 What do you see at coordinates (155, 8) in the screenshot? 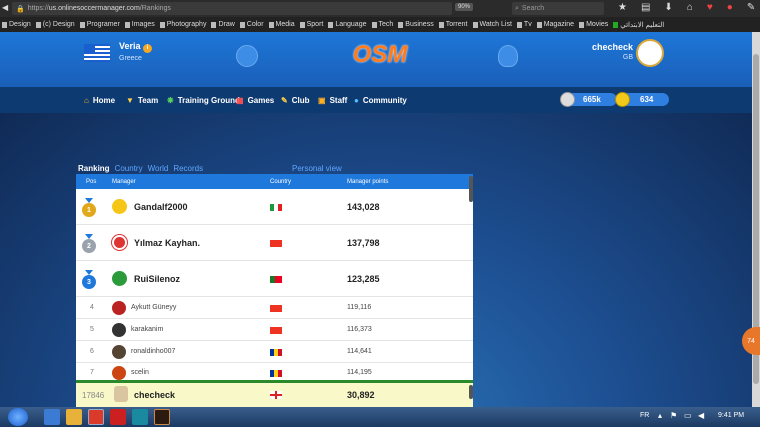
I see `url-path: /Rankings` at bounding box center [155, 8].